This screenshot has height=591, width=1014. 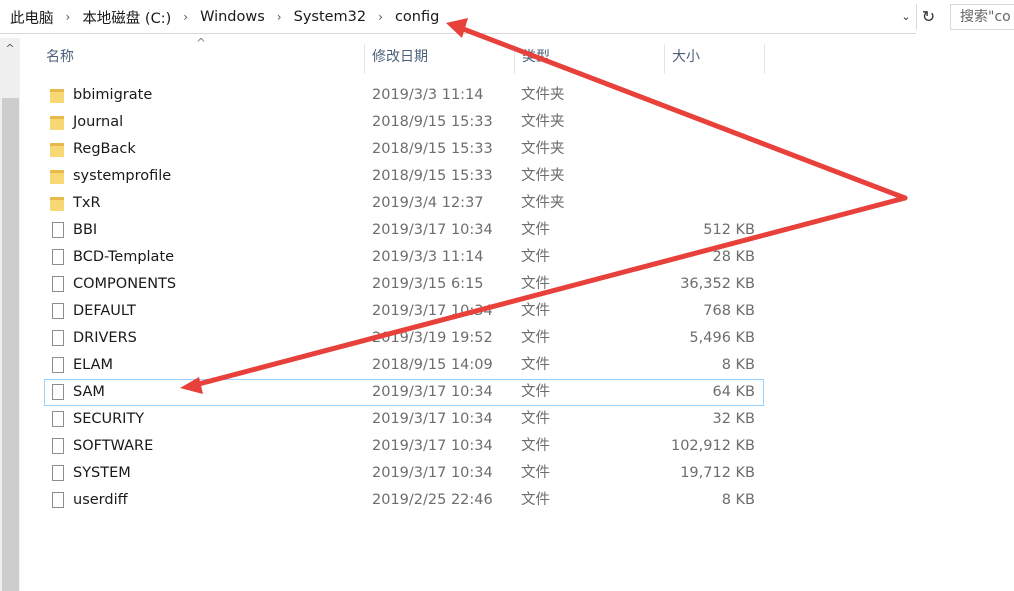 What do you see at coordinates (32, 17) in the screenshot?
I see `crumb-this-pc: 此电脑` at bounding box center [32, 17].